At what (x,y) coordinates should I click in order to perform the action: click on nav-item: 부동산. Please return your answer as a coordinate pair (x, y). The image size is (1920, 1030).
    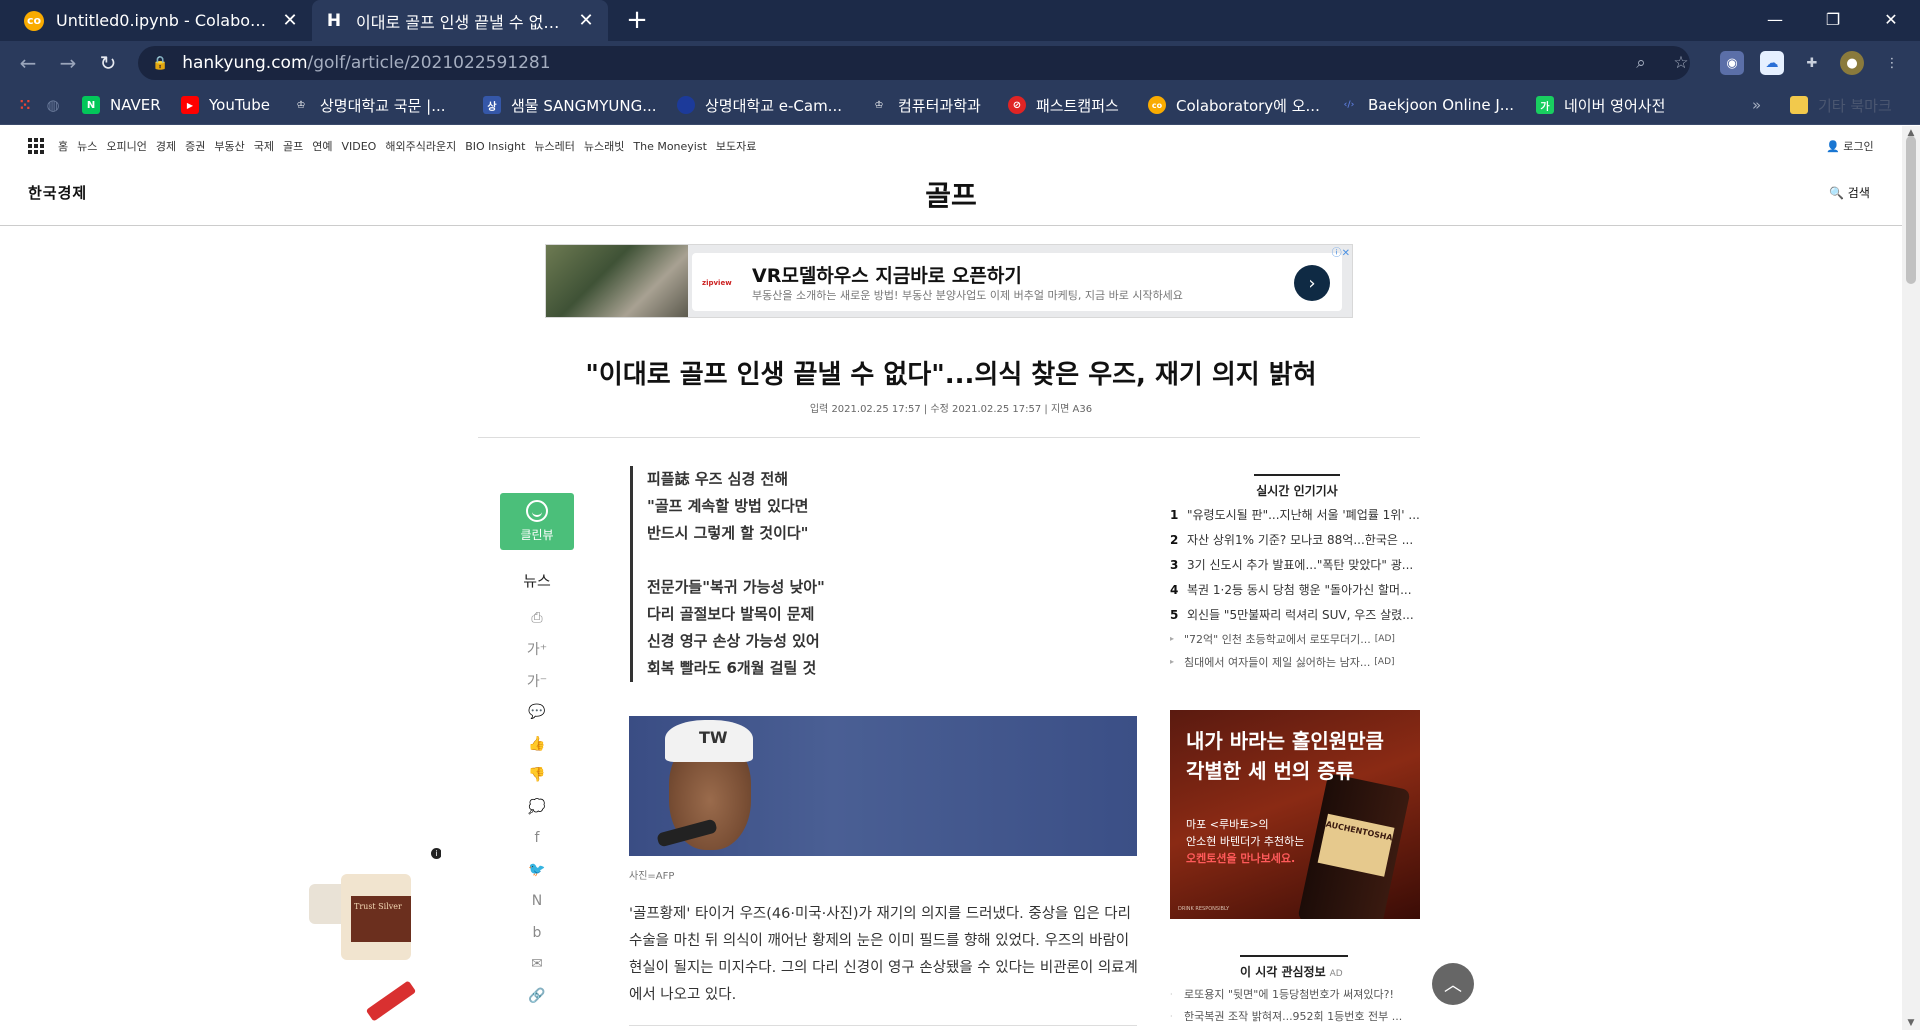
    Looking at the image, I should click on (229, 146).